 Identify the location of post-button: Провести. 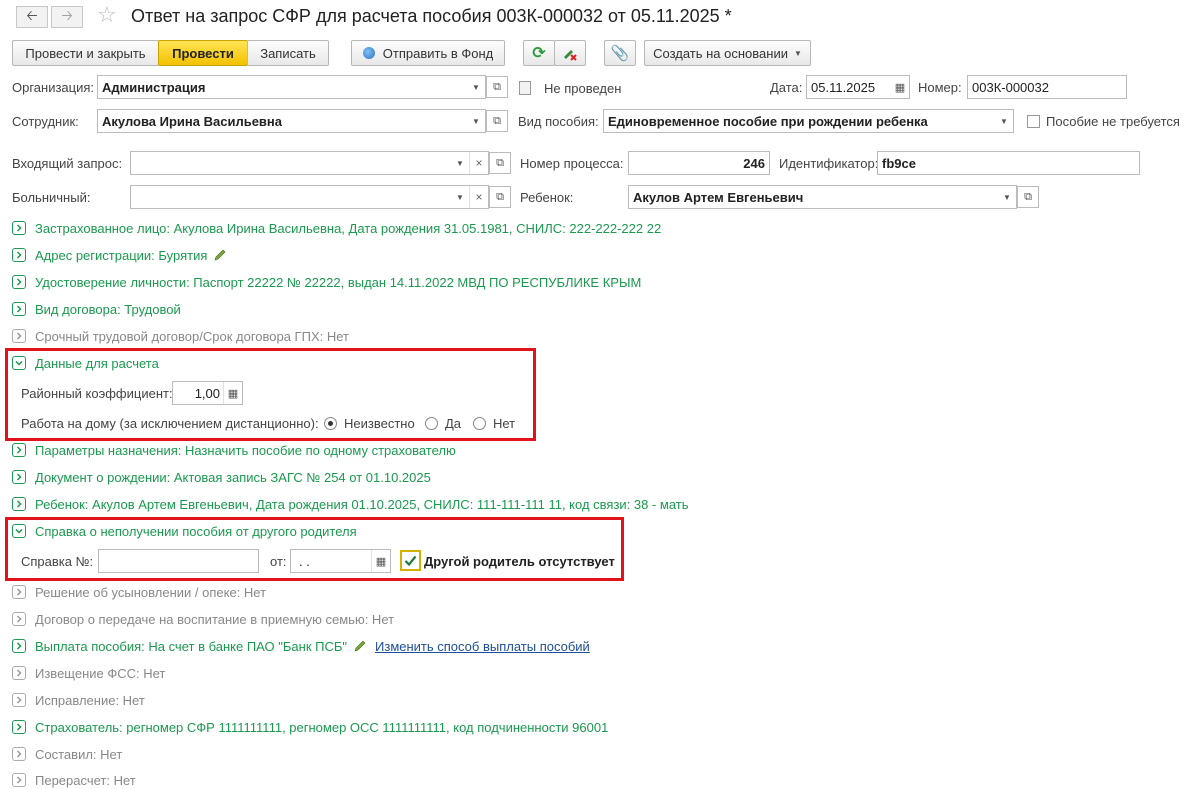
(203, 53).